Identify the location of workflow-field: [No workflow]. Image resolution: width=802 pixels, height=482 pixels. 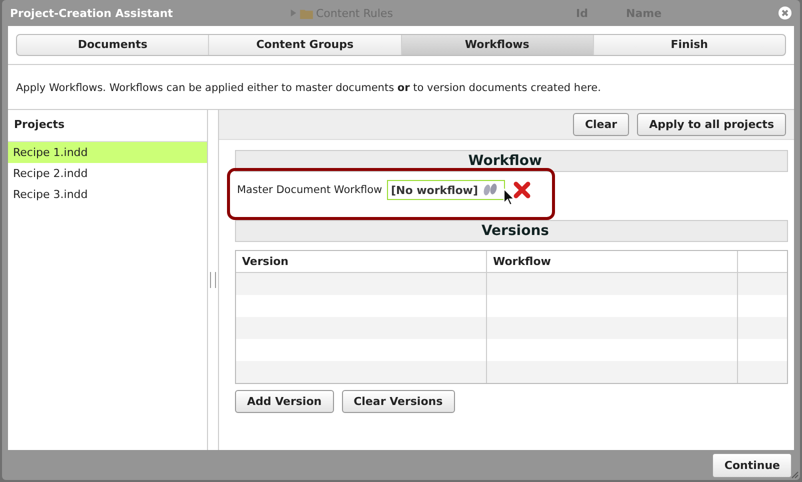
(446, 190).